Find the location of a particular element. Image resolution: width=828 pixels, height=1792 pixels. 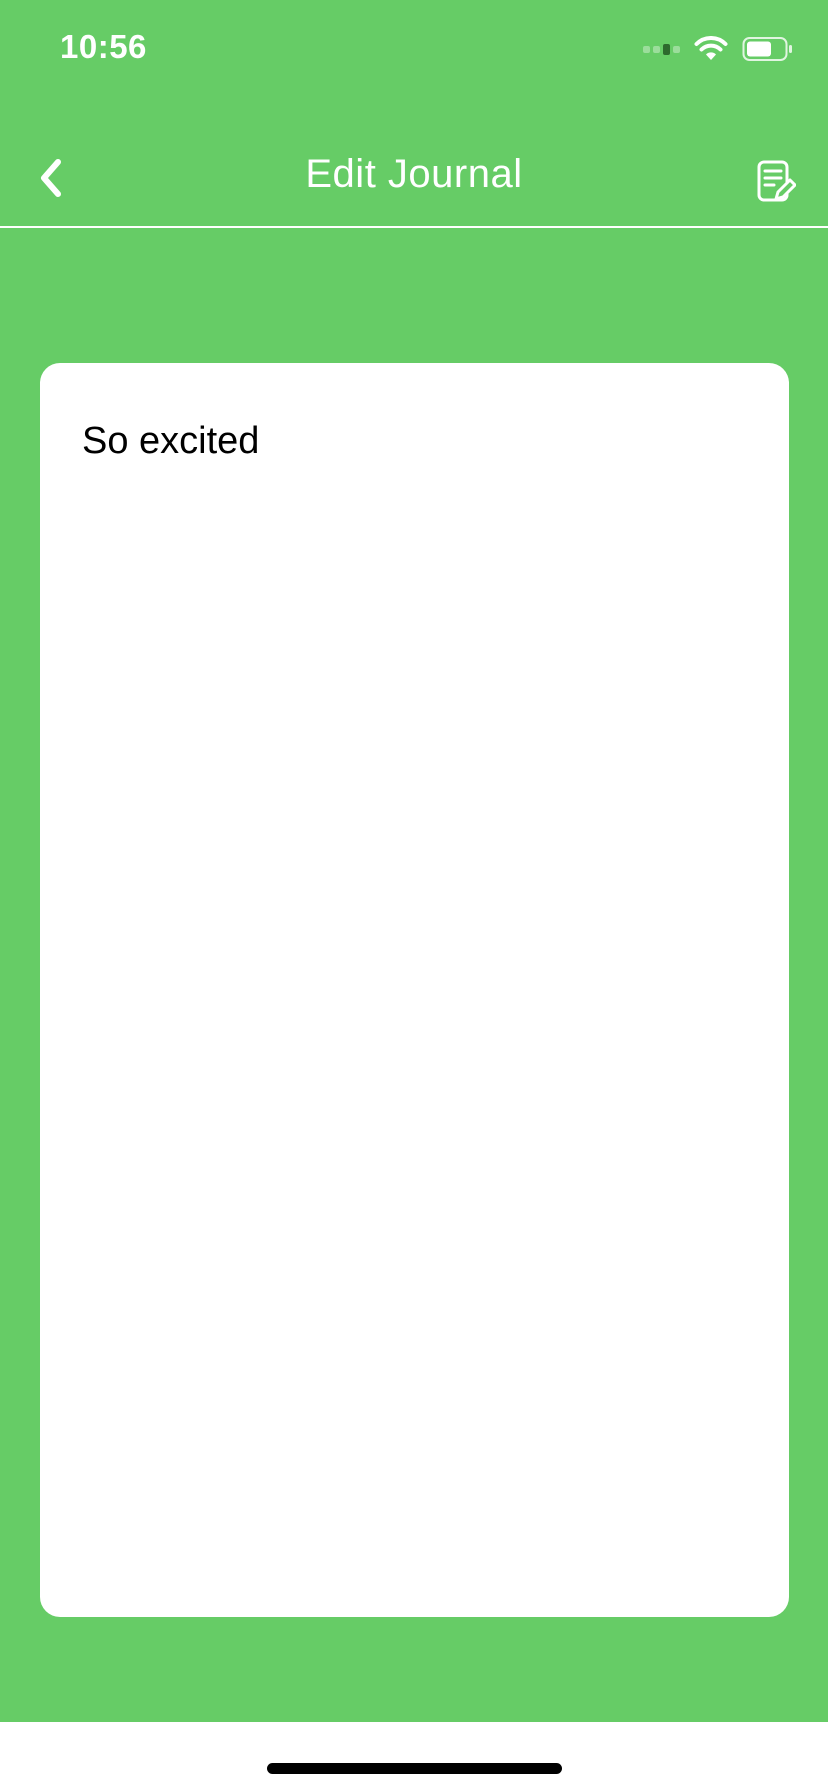

battery-icon is located at coordinates (768, 49).